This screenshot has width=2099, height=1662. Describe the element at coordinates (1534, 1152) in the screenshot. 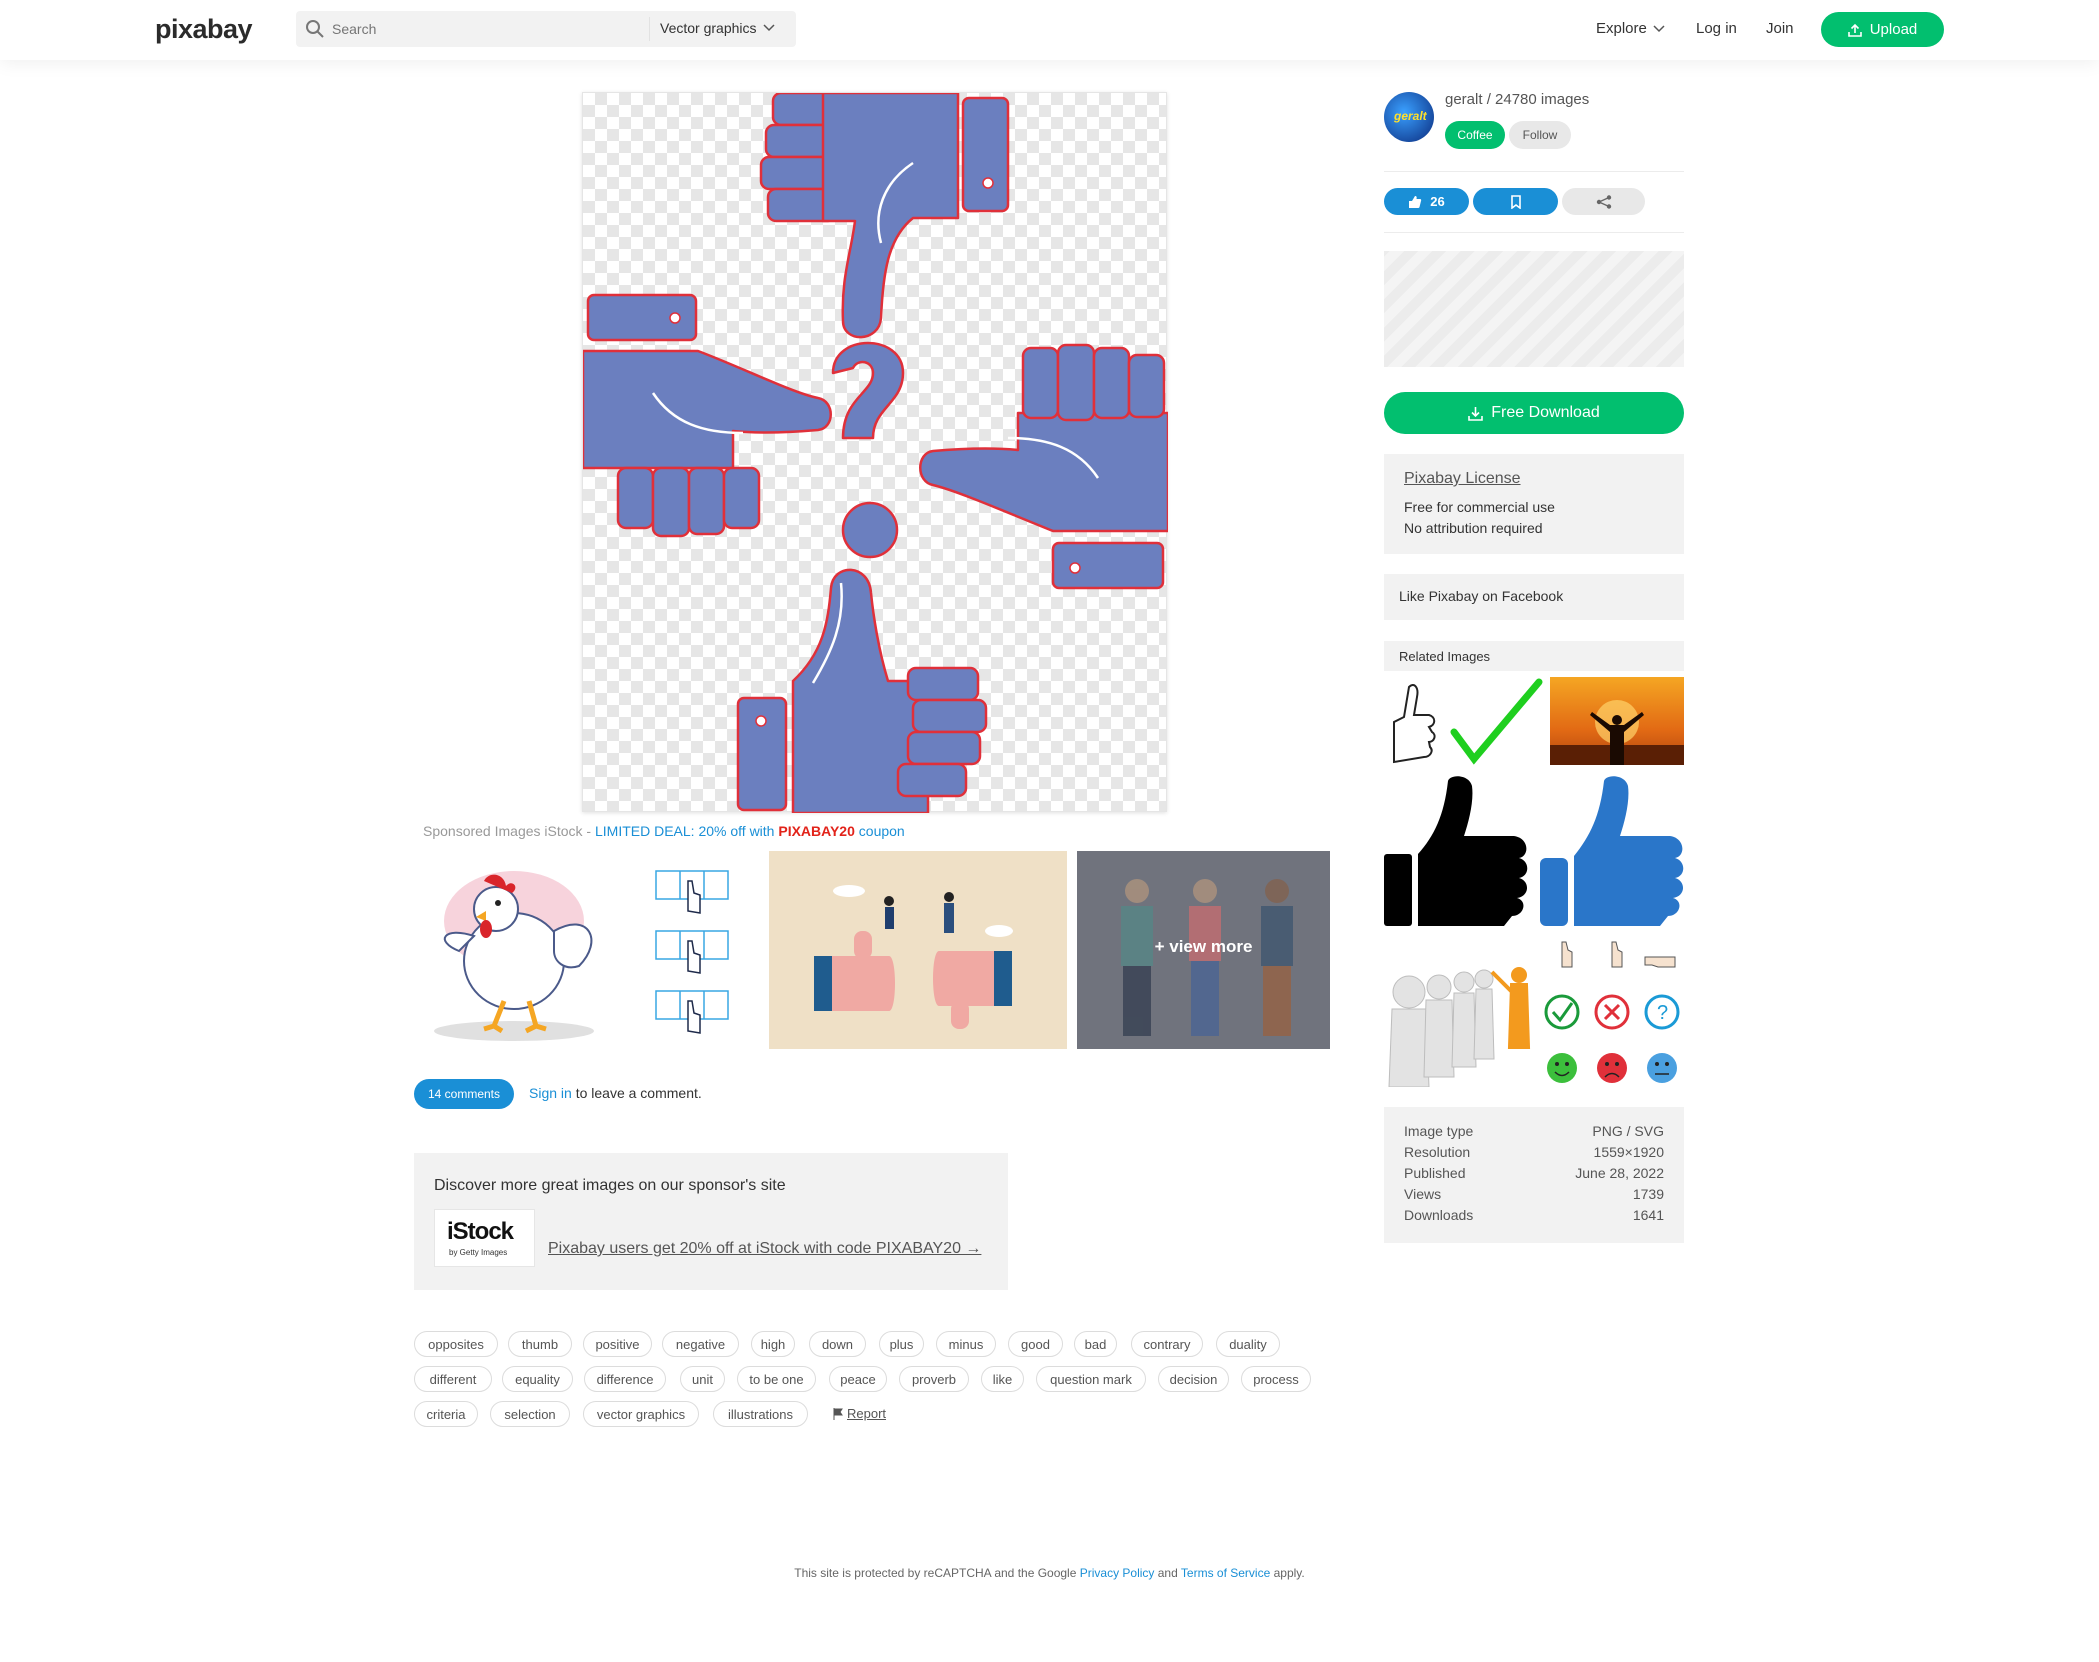

I see `detail-row-resolution: Resolution 1559×1920` at that location.